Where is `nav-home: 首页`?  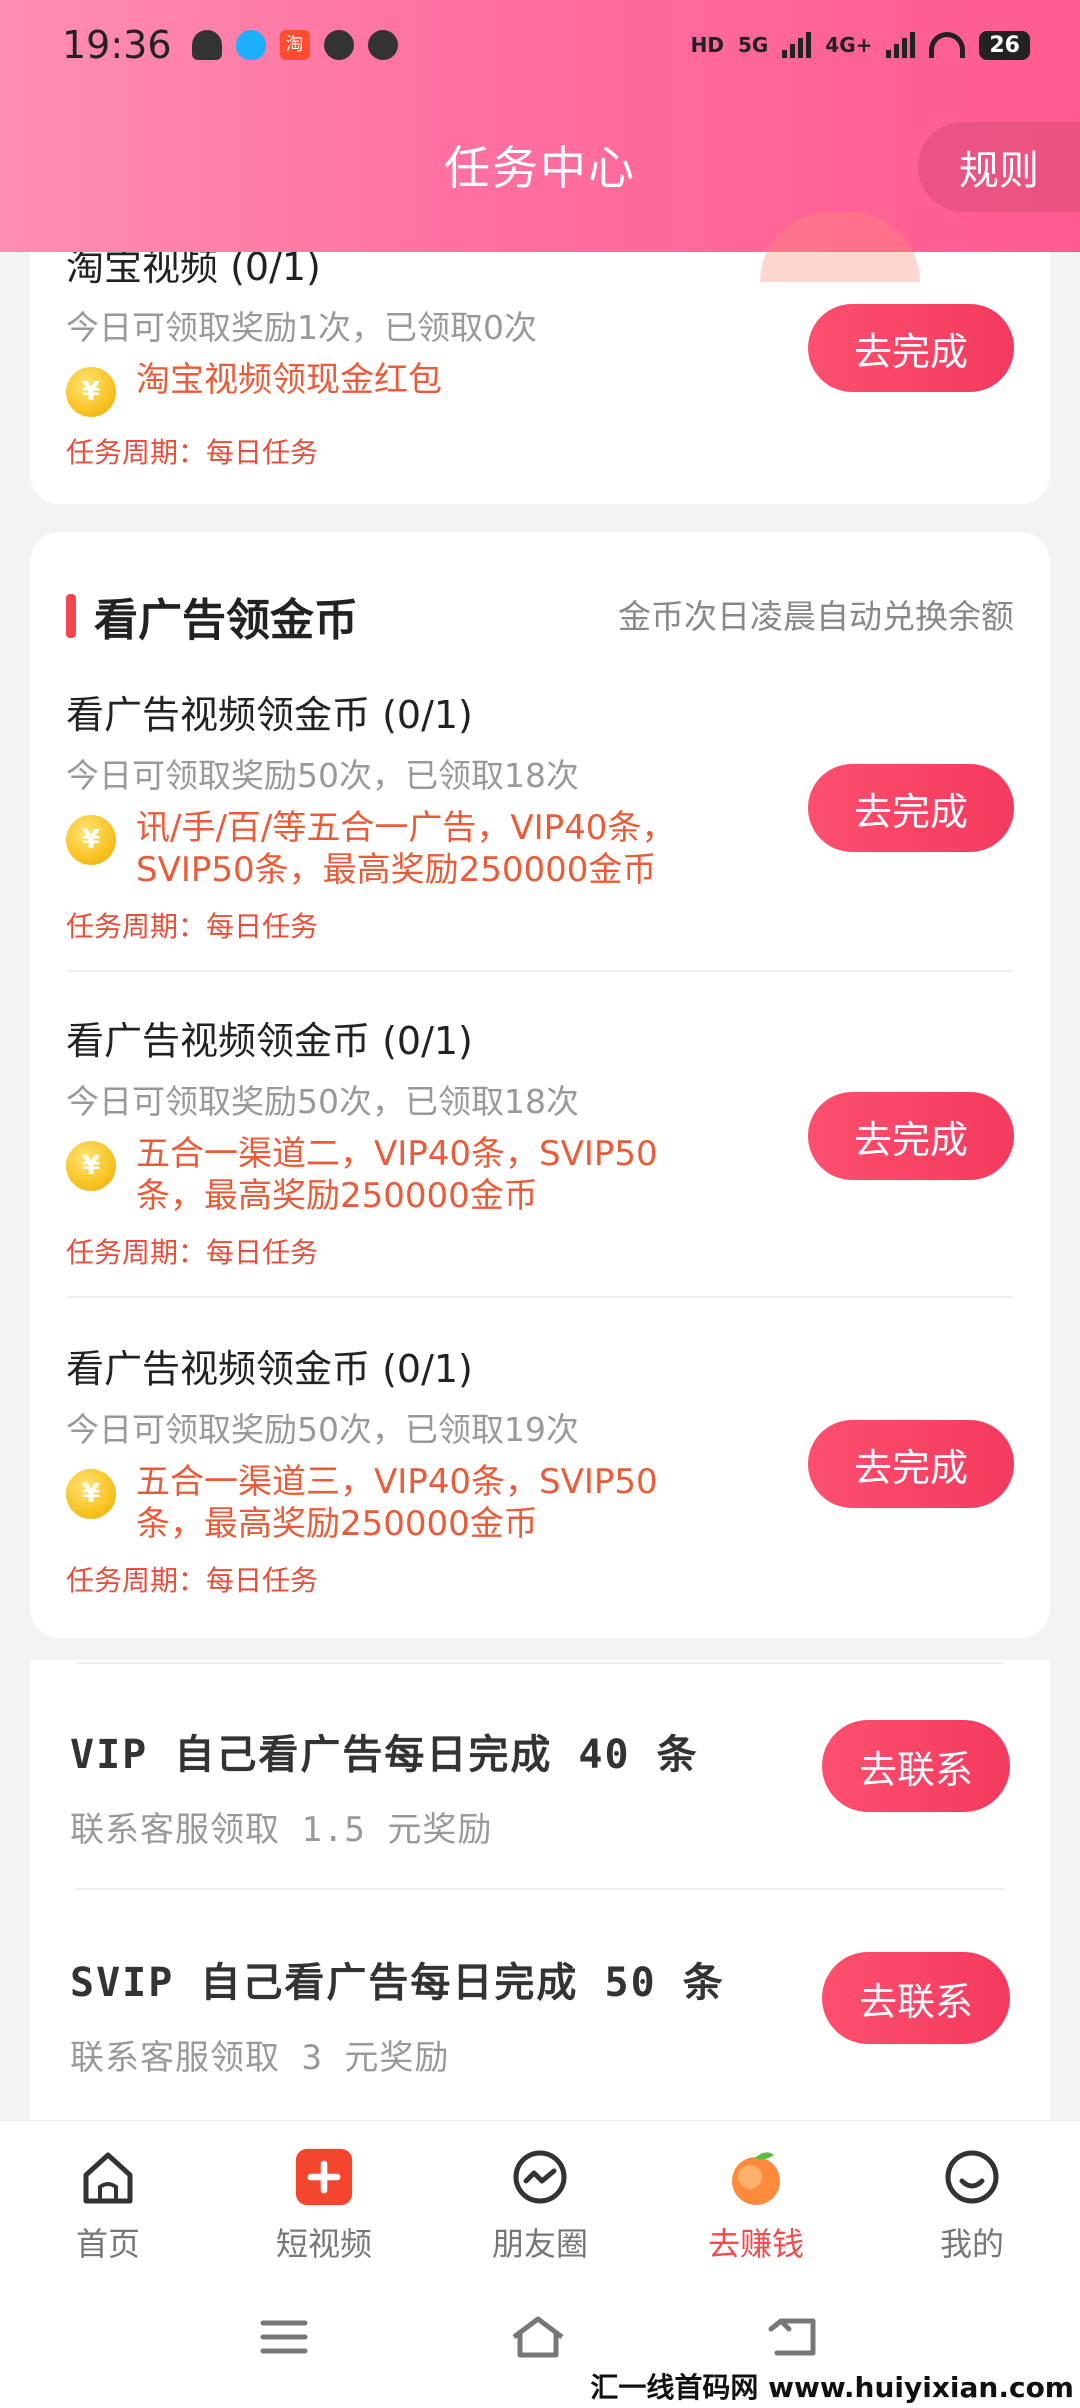 nav-home: 首页 is located at coordinates (108, 2195).